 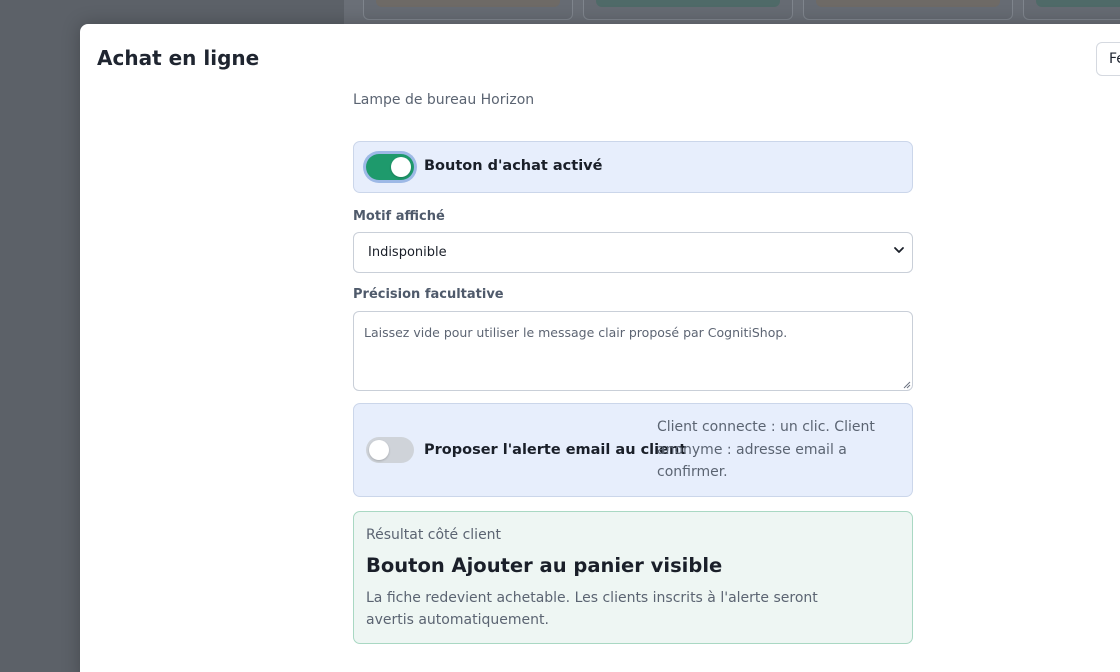 What do you see at coordinates (555, 450) in the screenshot?
I see `alert-toggle-label: Proposer l'alerte email au client` at bounding box center [555, 450].